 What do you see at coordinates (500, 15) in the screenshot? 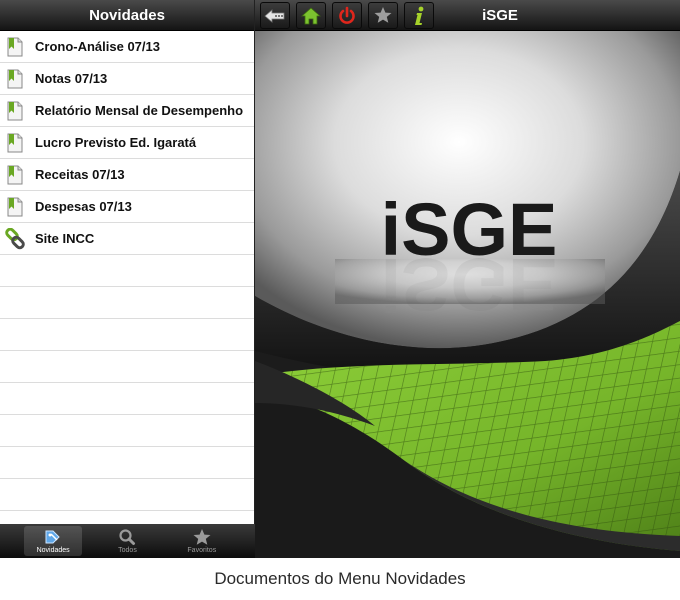
I see `app-title: iSGE` at bounding box center [500, 15].